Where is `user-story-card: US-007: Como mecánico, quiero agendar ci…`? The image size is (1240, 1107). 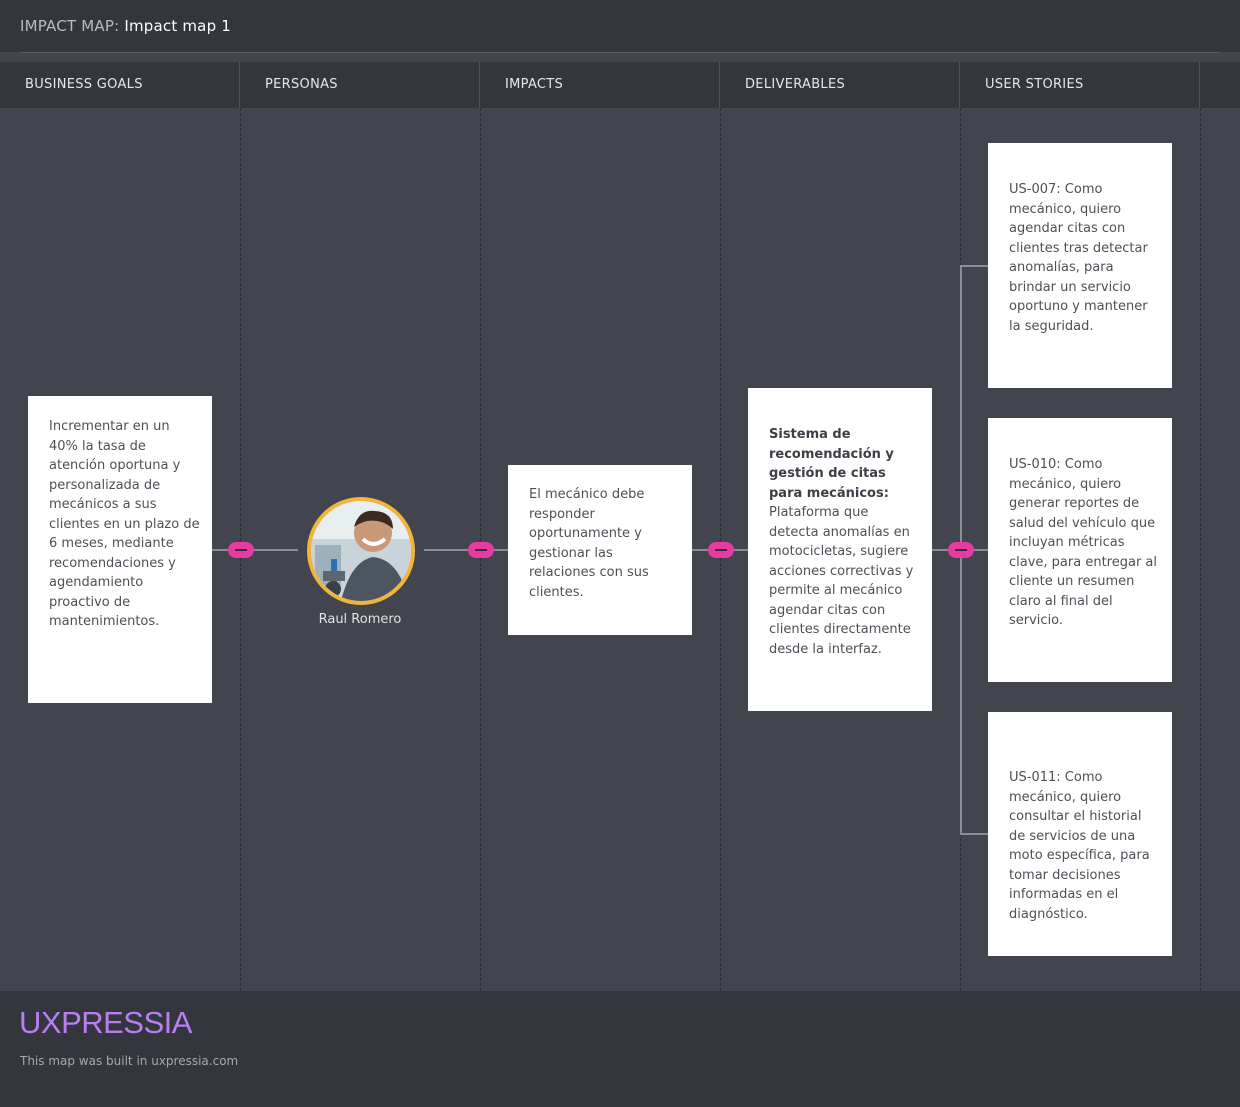 user-story-card: US-007: Como mecánico, quiero agendar ci… is located at coordinates (1080, 265).